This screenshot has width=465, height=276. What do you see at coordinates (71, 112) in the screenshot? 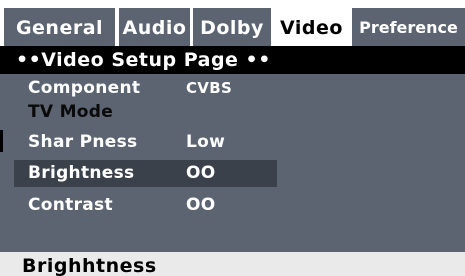
I see `setting-label: TV Mode` at bounding box center [71, 112].